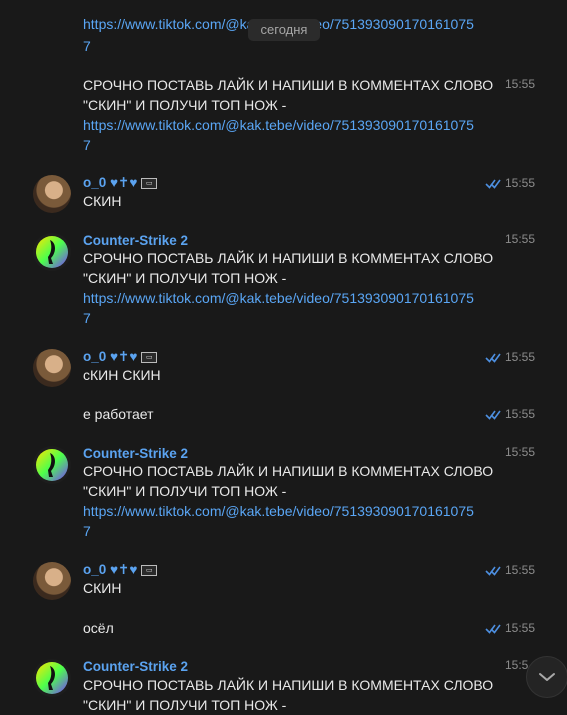  I want to click on scroll-down-button, so click(546, 677).